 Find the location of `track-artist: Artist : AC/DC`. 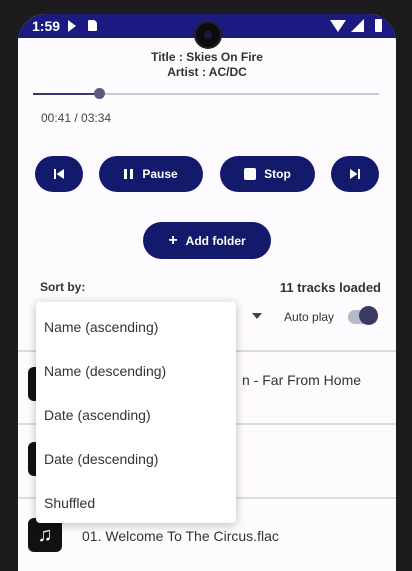

track-artist: Artist : AC/DC is located at coordinates (207, 72).